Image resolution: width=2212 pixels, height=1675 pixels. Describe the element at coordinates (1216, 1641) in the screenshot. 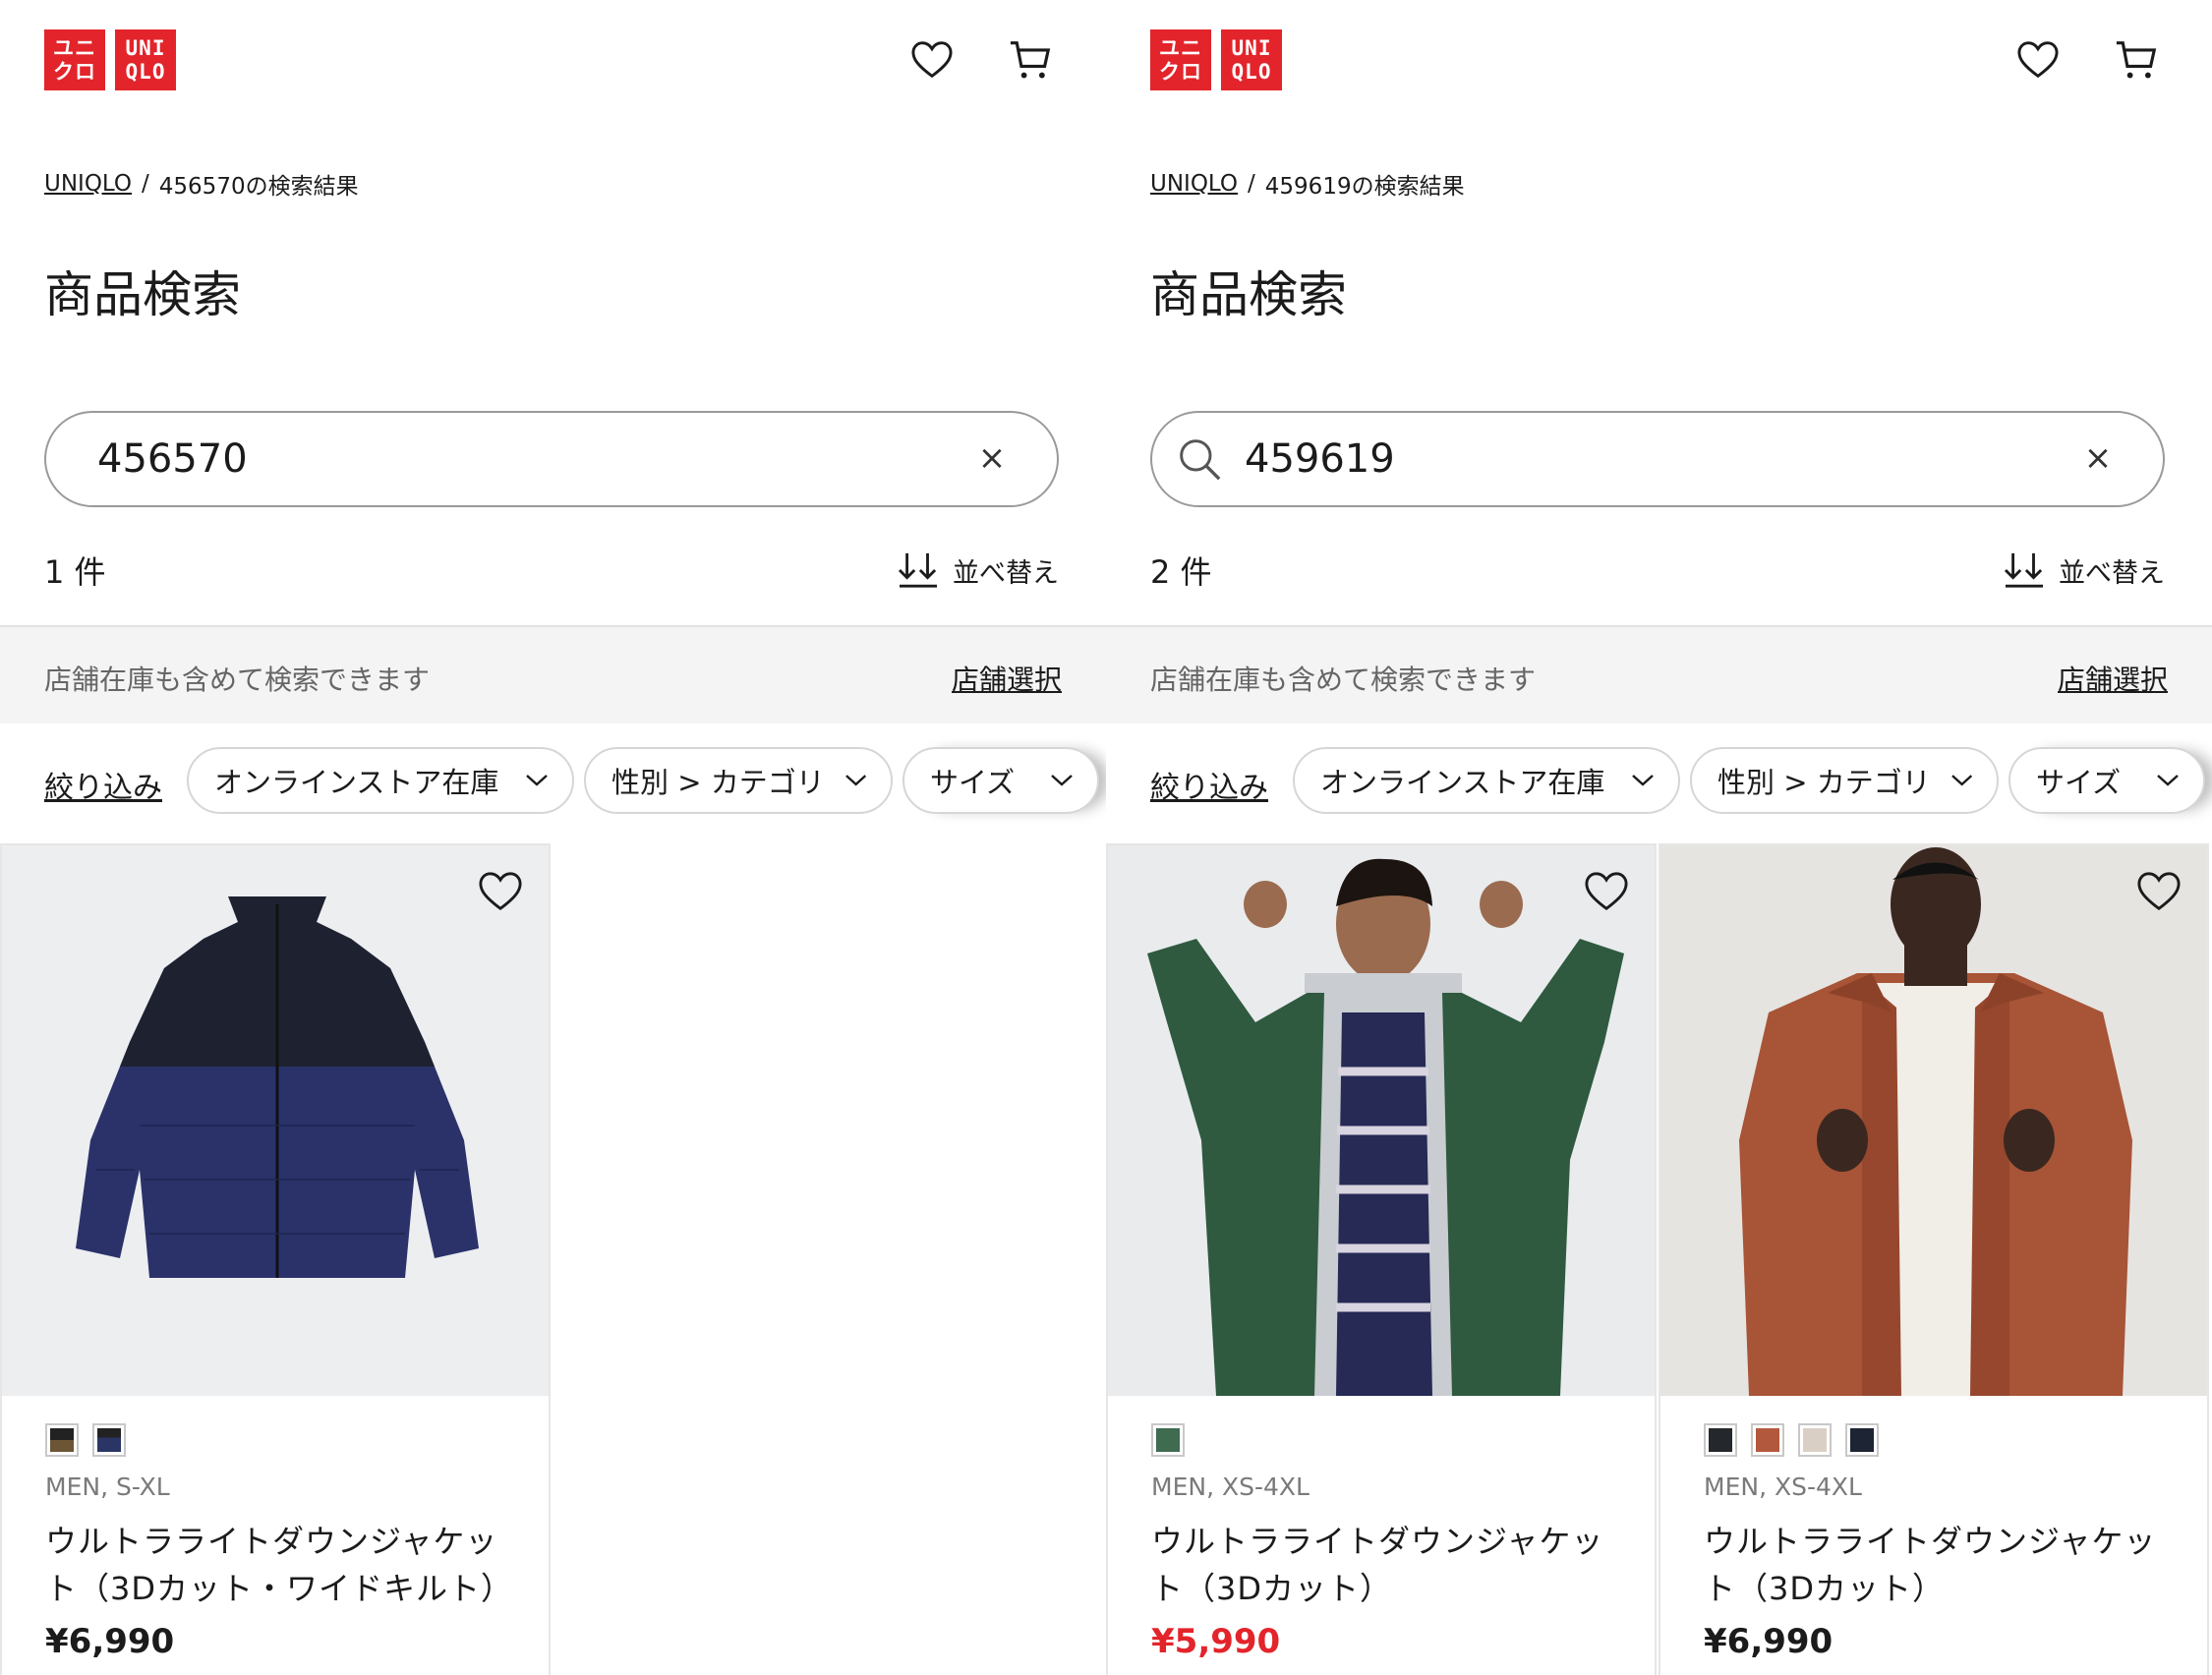

I see `product-price: ¥5,990` at that location.